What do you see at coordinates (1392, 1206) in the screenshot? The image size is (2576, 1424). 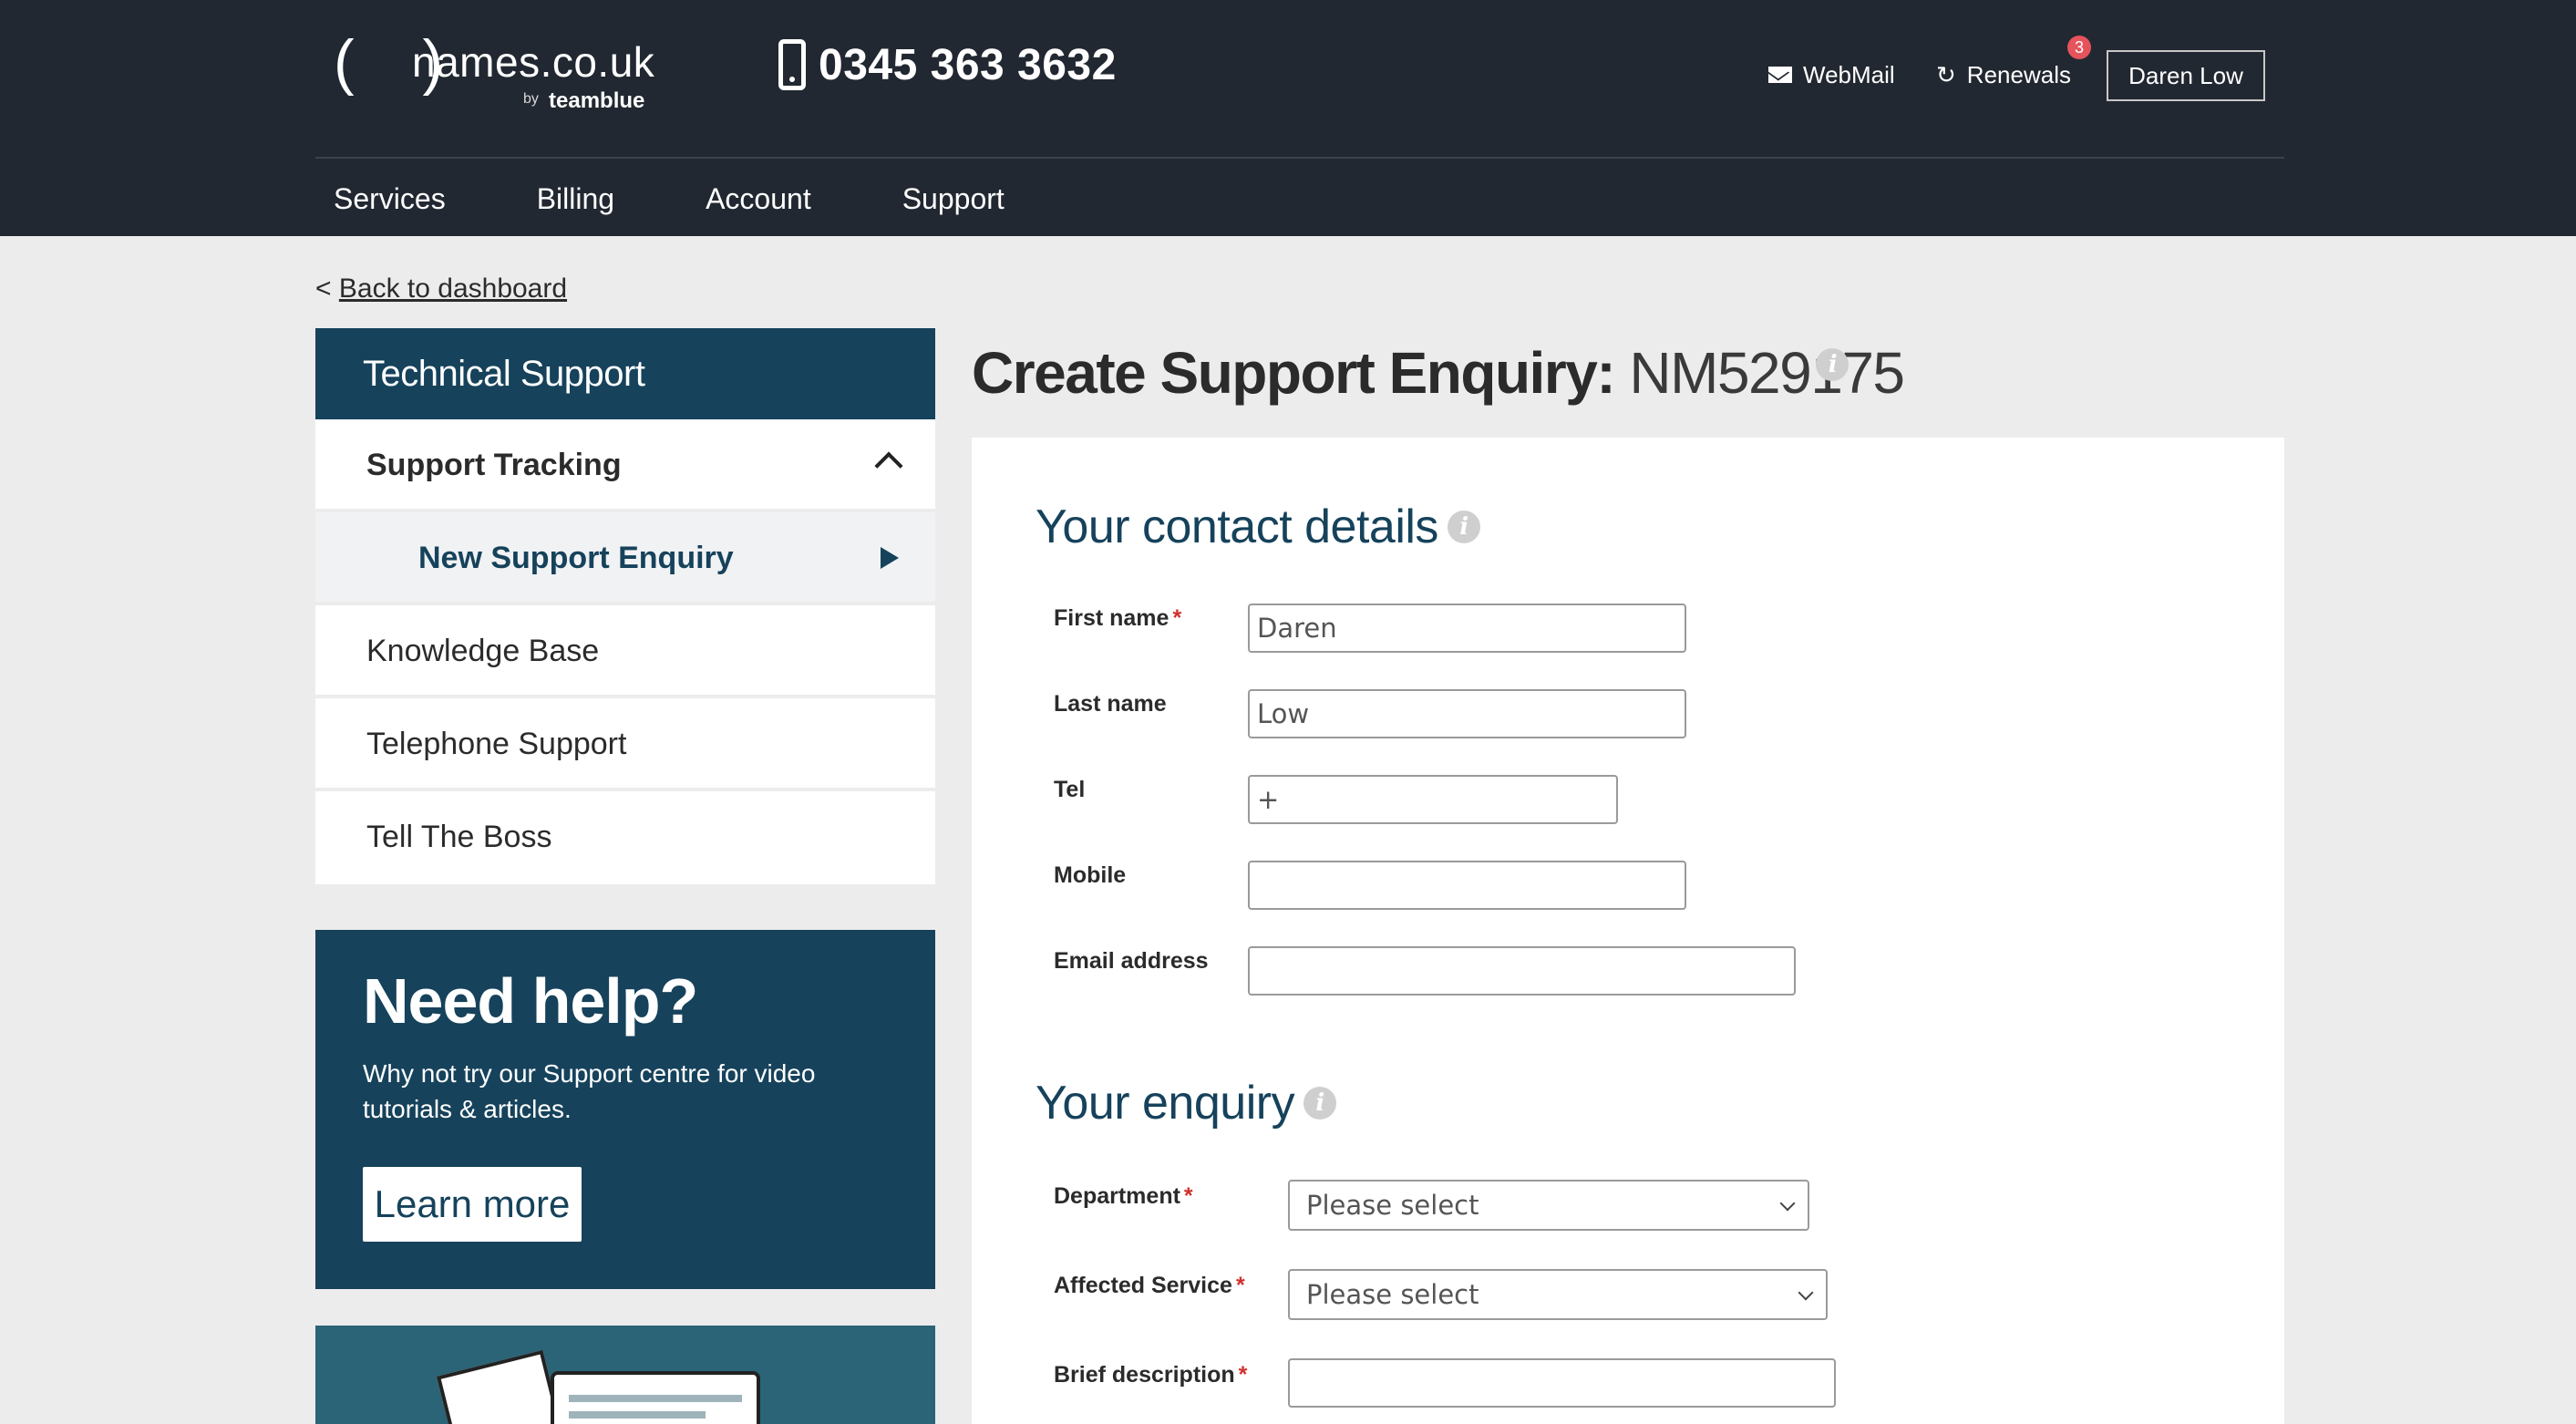 I see `department-selected-value: Please select` at bounding box center [1392, 1206].